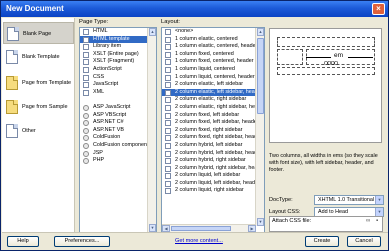 The width and height of the screenshot is (389, 251). I want to click on layout-item: 2 column hybrid, right sidebar, header a, so click(213, 169).